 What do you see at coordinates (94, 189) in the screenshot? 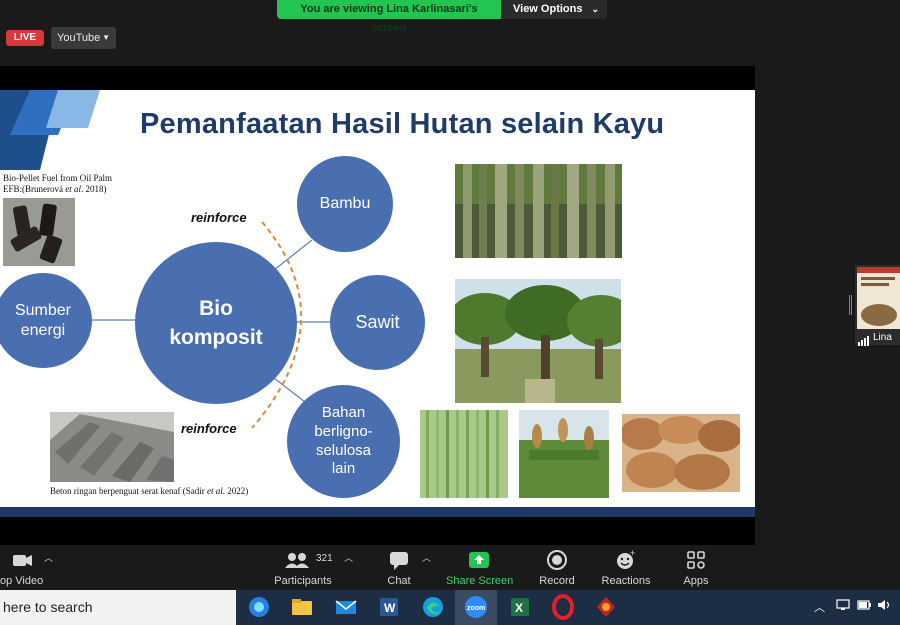
I see `pellet-caption-c: . 2018)` at bounding box center [94, 189].